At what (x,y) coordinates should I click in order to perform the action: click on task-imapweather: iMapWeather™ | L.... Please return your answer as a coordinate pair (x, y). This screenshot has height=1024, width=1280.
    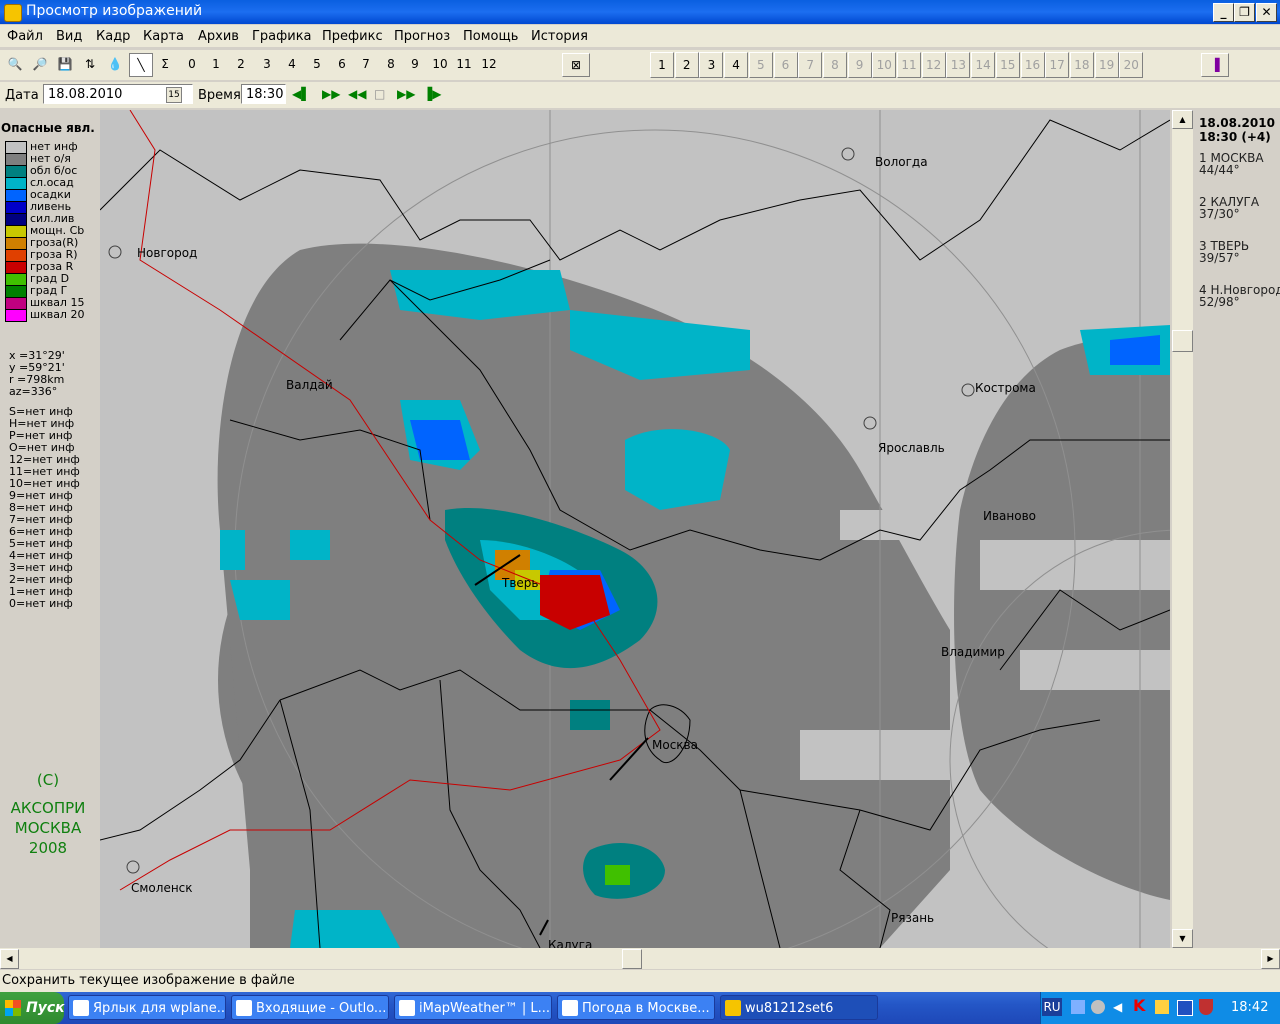
    Looking at the image, I should click on (473, 1007).